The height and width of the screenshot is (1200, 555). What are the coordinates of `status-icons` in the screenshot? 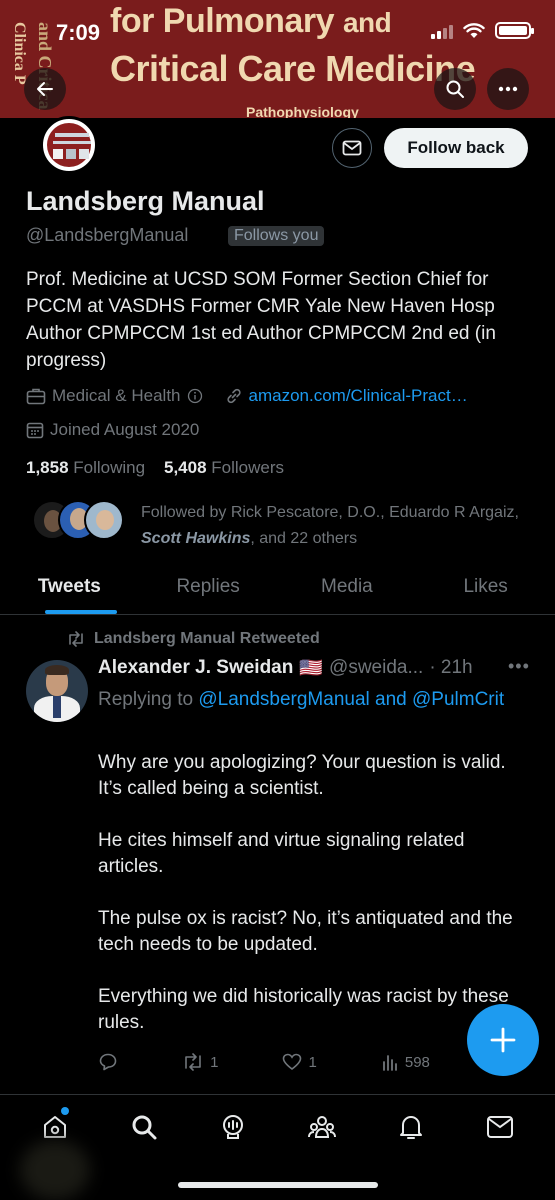 It's located at (482, 30).